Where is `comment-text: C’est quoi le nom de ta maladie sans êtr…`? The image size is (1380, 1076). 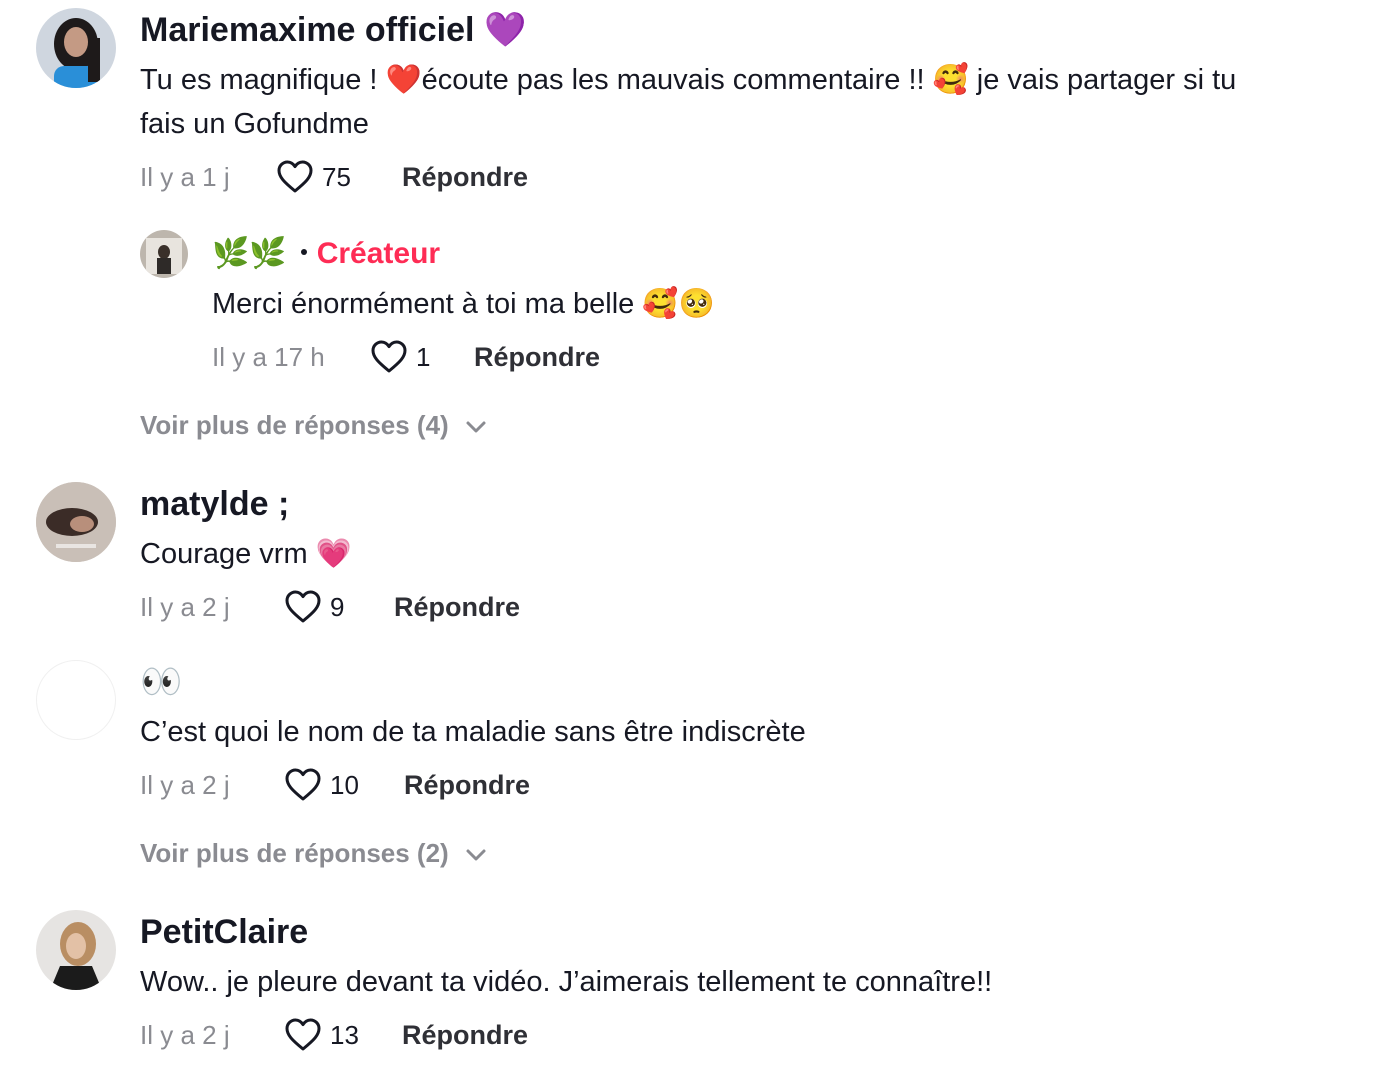
comment-text: C’est quoi le nom de ta maladie sans êtr… is located at coordinates (473, 732).